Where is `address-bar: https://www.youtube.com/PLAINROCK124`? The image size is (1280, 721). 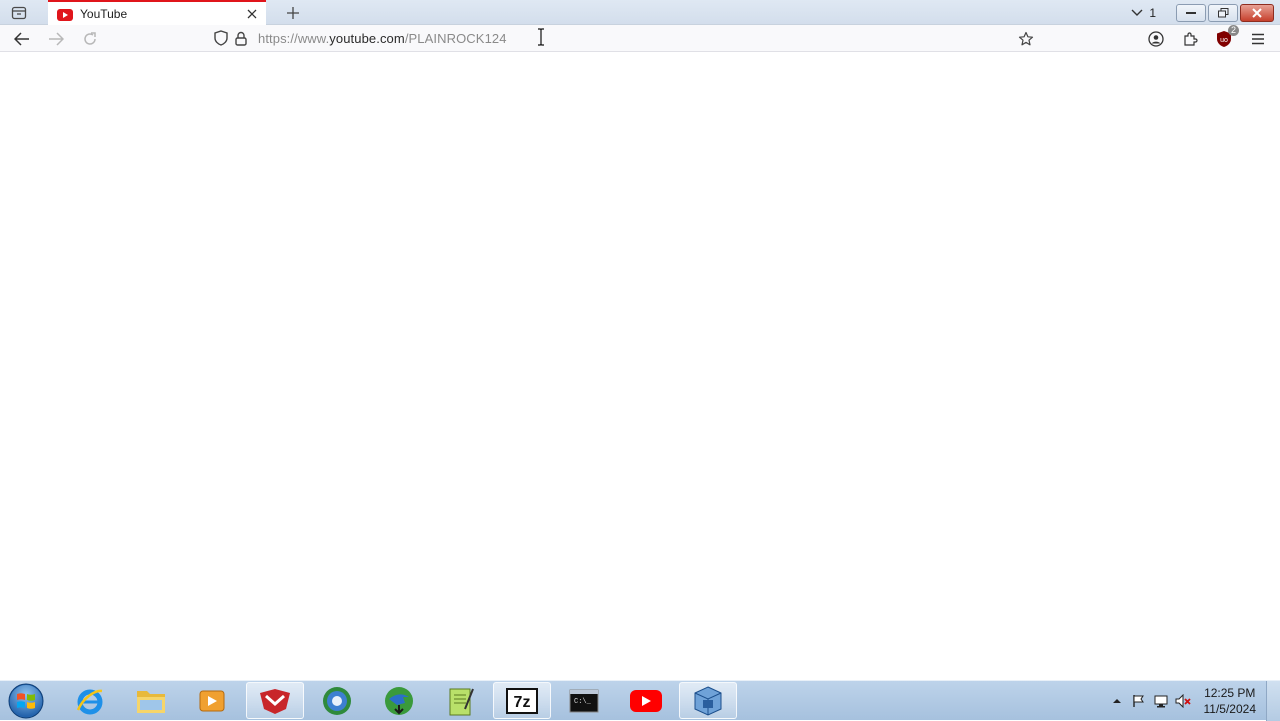 address-bar: https://www.youtube.com/PLAINROCK124 is located at coordinates (626, 38).